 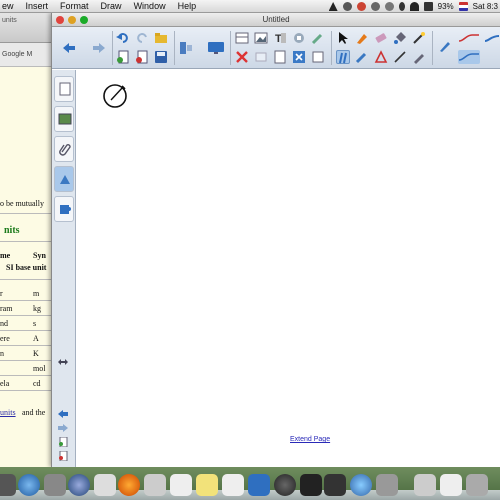 What do you see at coordinates (64, 89) in the screenshot?
I see `page-sorter-tab` at bounding box center [64, 89].